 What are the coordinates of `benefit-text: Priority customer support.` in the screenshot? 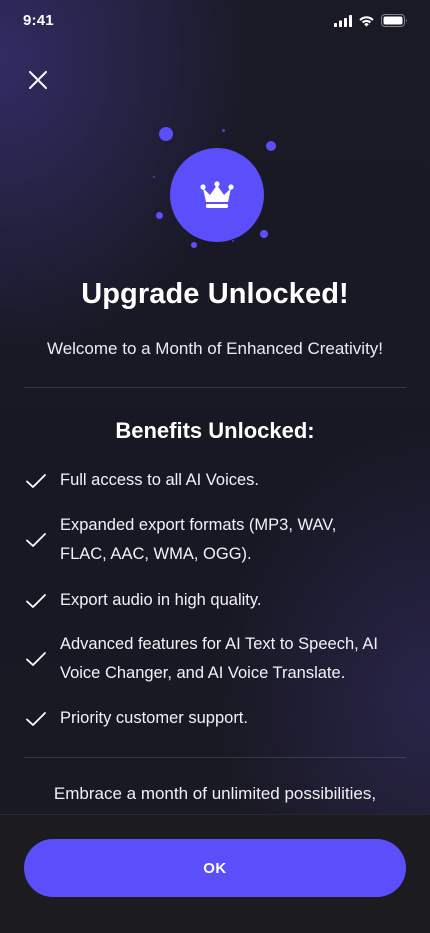 It's located at (154, 718).